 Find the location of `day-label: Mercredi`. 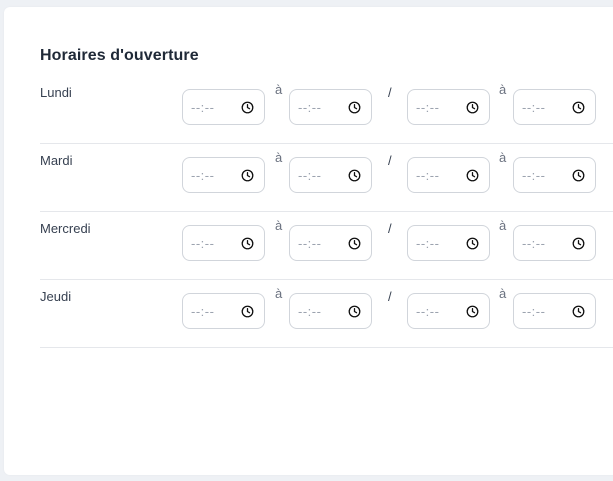

day-label: Mercredi is located at coordinates (65, 228).